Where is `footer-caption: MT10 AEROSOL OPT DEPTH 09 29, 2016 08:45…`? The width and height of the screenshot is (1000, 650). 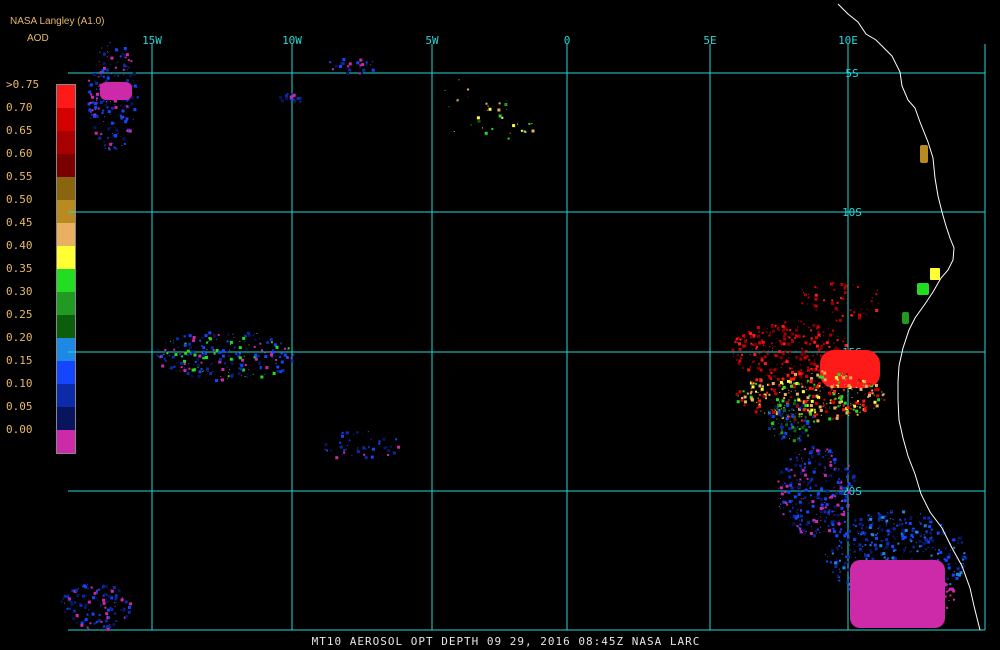
footer-caption: MT10 AEROSOL OPT DEPTH 09 29, 2016 08:45… is located at coordinates (506, 641).